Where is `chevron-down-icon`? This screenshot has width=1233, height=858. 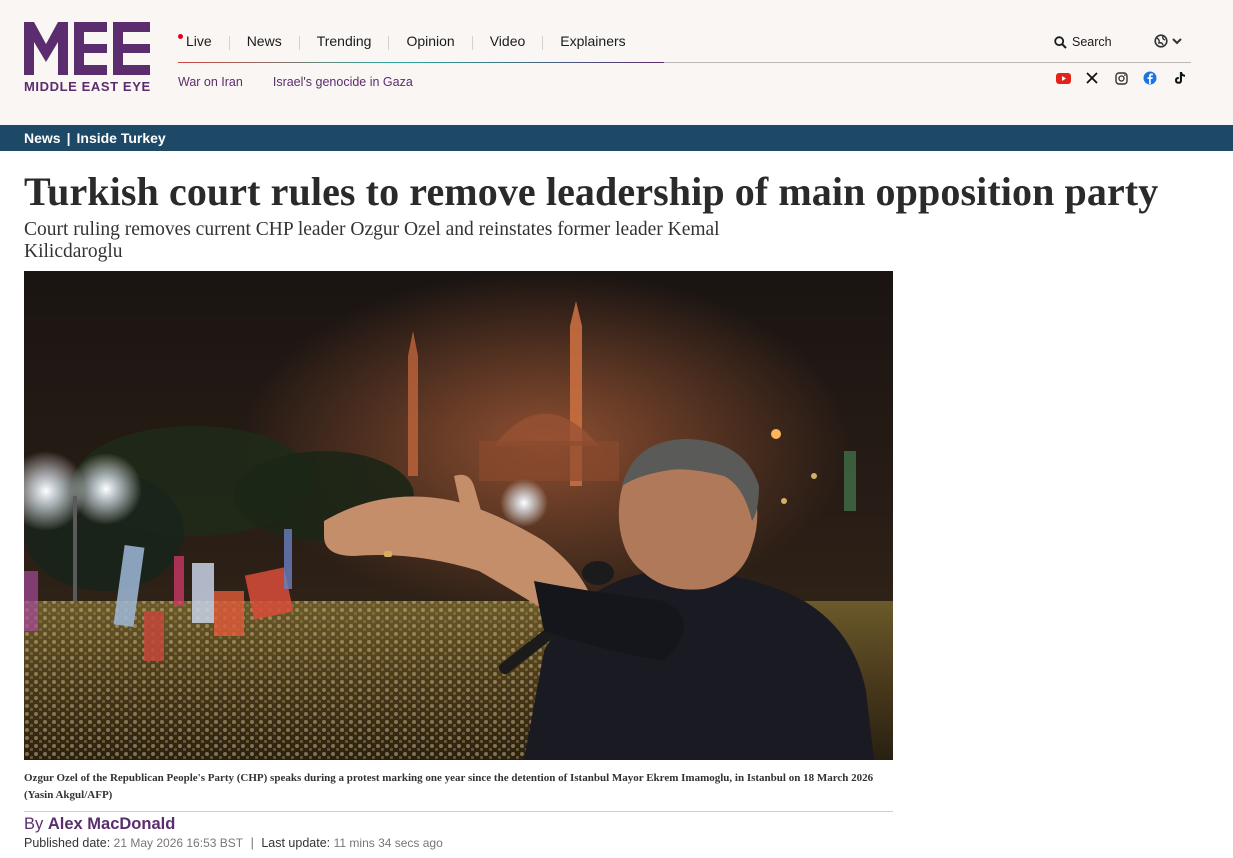 chevron-down-icon is located at coordinates (1177, 41).